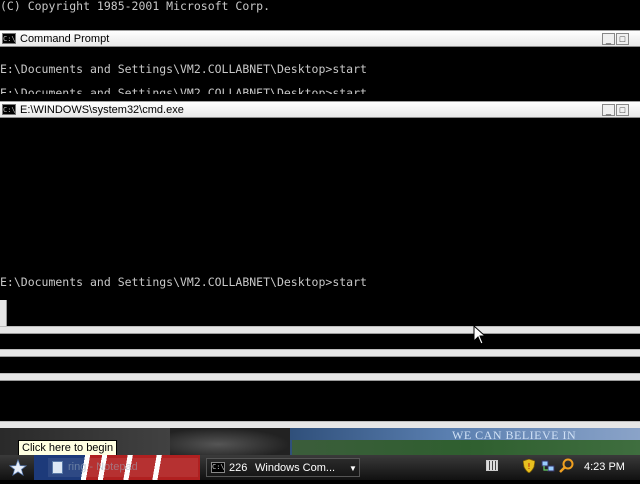 Image resolution: width=640 pixels, height=484 pixels. I want to click on taskbar-windows-group: C:\ 226 Windows Com... ▼, so click(283, 467).